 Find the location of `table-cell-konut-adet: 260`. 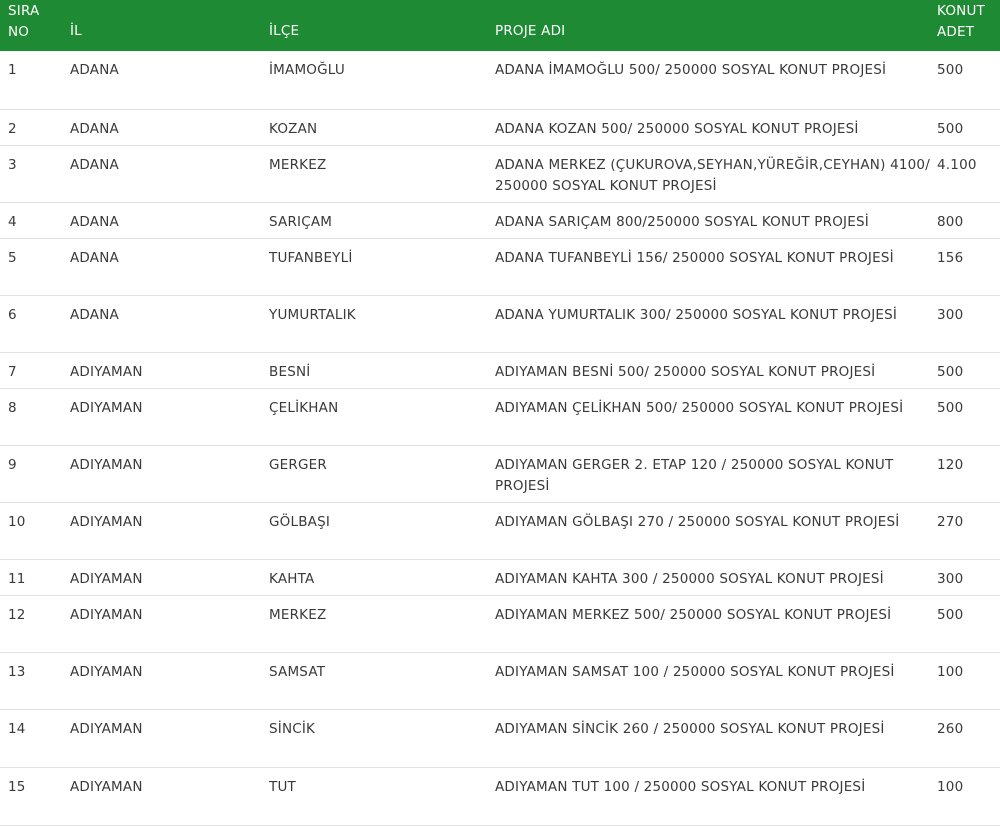

table-cell-konut-adet: 260 is located at coordinates (968, 738).